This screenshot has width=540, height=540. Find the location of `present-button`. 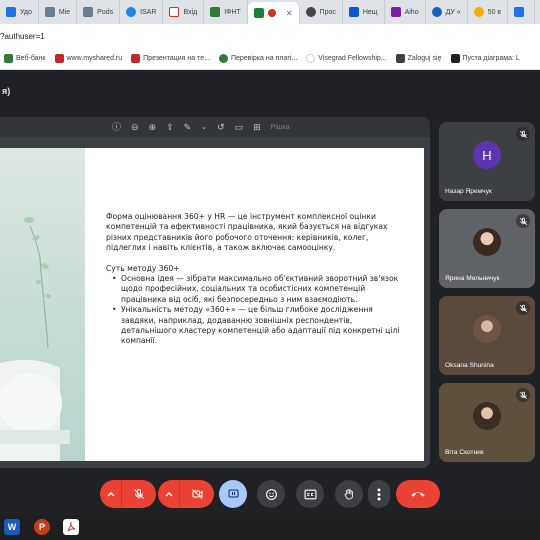

present-button is located at coordinates (233, 494).